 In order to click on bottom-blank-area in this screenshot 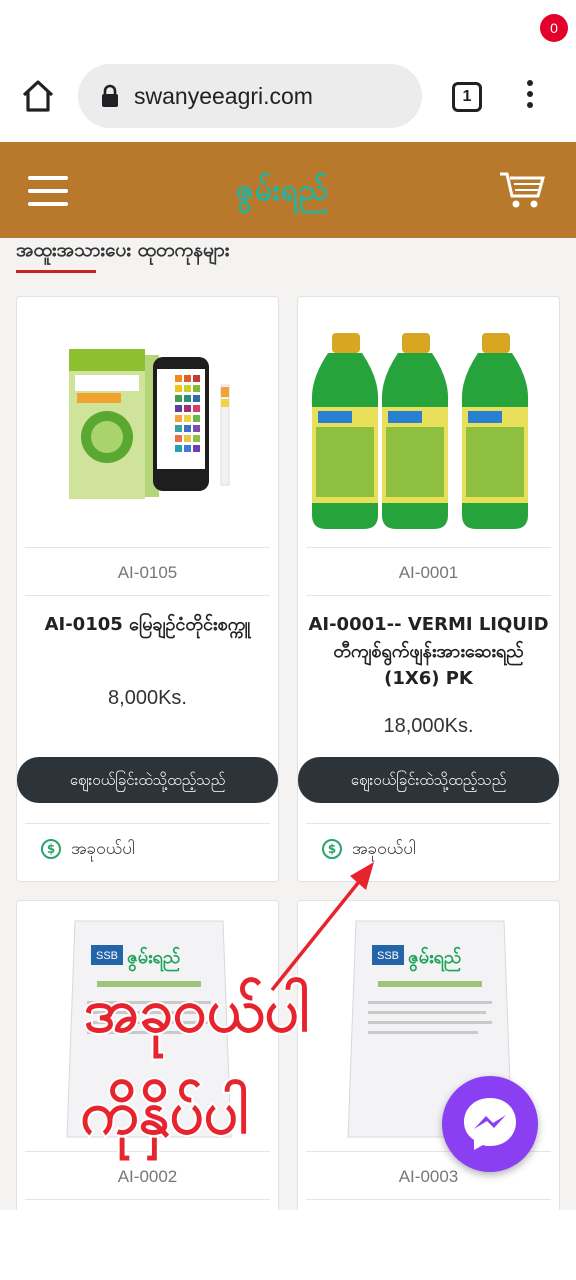, I will do `click(288, 1245)`.